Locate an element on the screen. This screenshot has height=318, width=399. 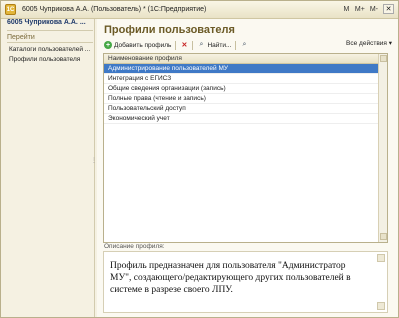
table-row: Пользовательский доступ is located at coordinates (241, 109).